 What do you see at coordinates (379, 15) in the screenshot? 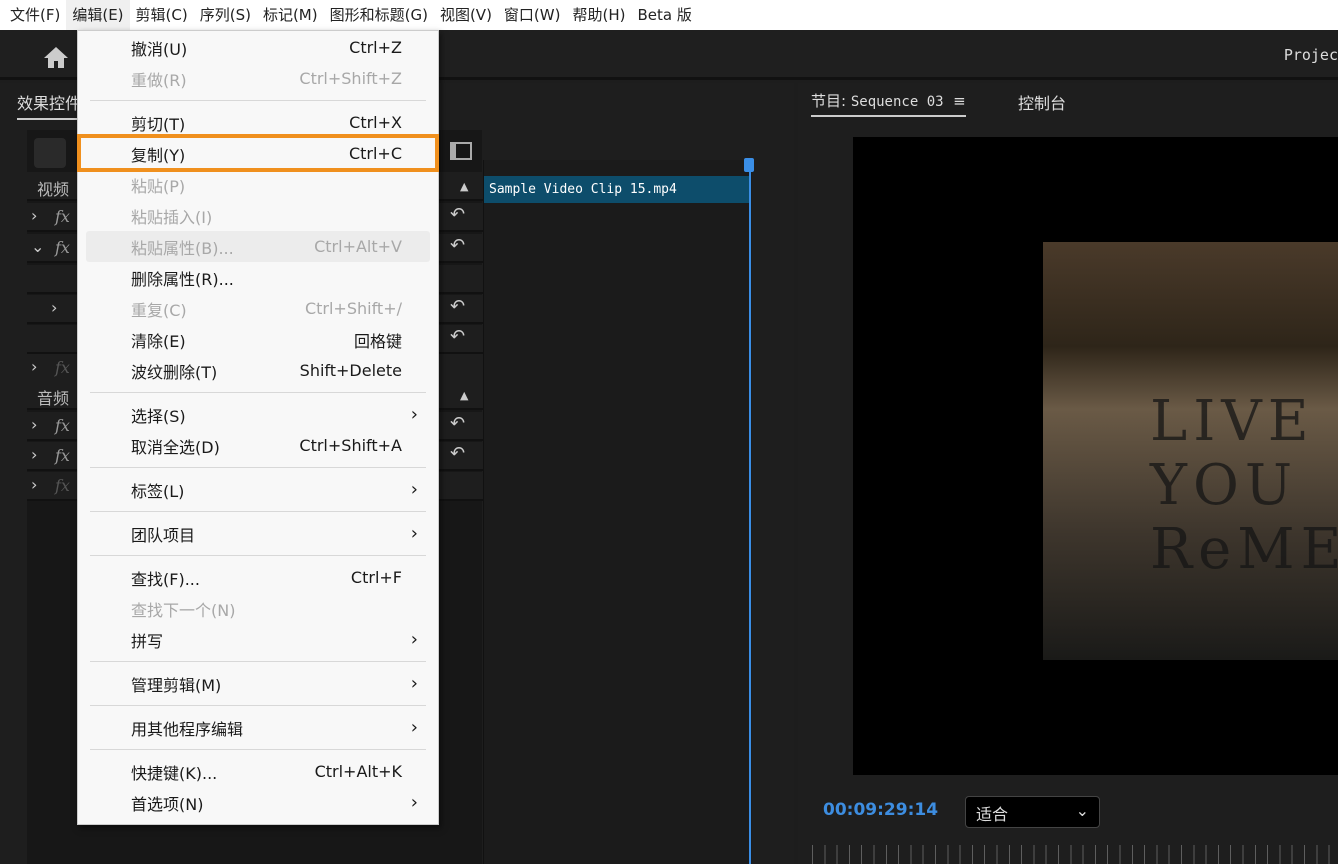
I see `menubar-item: 图形和标题(G)` at bounding box center [379, 15].